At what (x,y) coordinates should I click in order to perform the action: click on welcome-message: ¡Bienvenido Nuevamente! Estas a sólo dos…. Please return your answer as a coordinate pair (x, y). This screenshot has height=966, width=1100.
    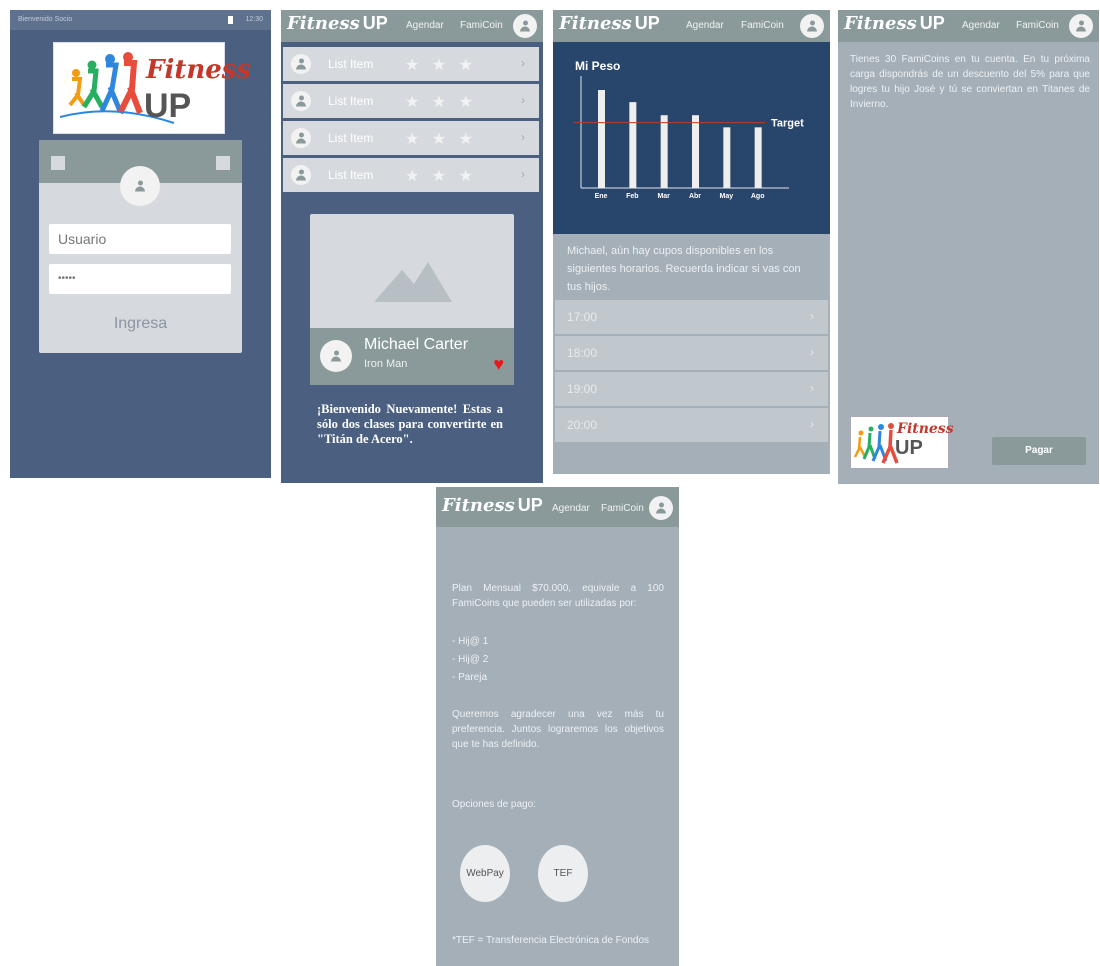
    Looking at the image, I should click on (410, 424).